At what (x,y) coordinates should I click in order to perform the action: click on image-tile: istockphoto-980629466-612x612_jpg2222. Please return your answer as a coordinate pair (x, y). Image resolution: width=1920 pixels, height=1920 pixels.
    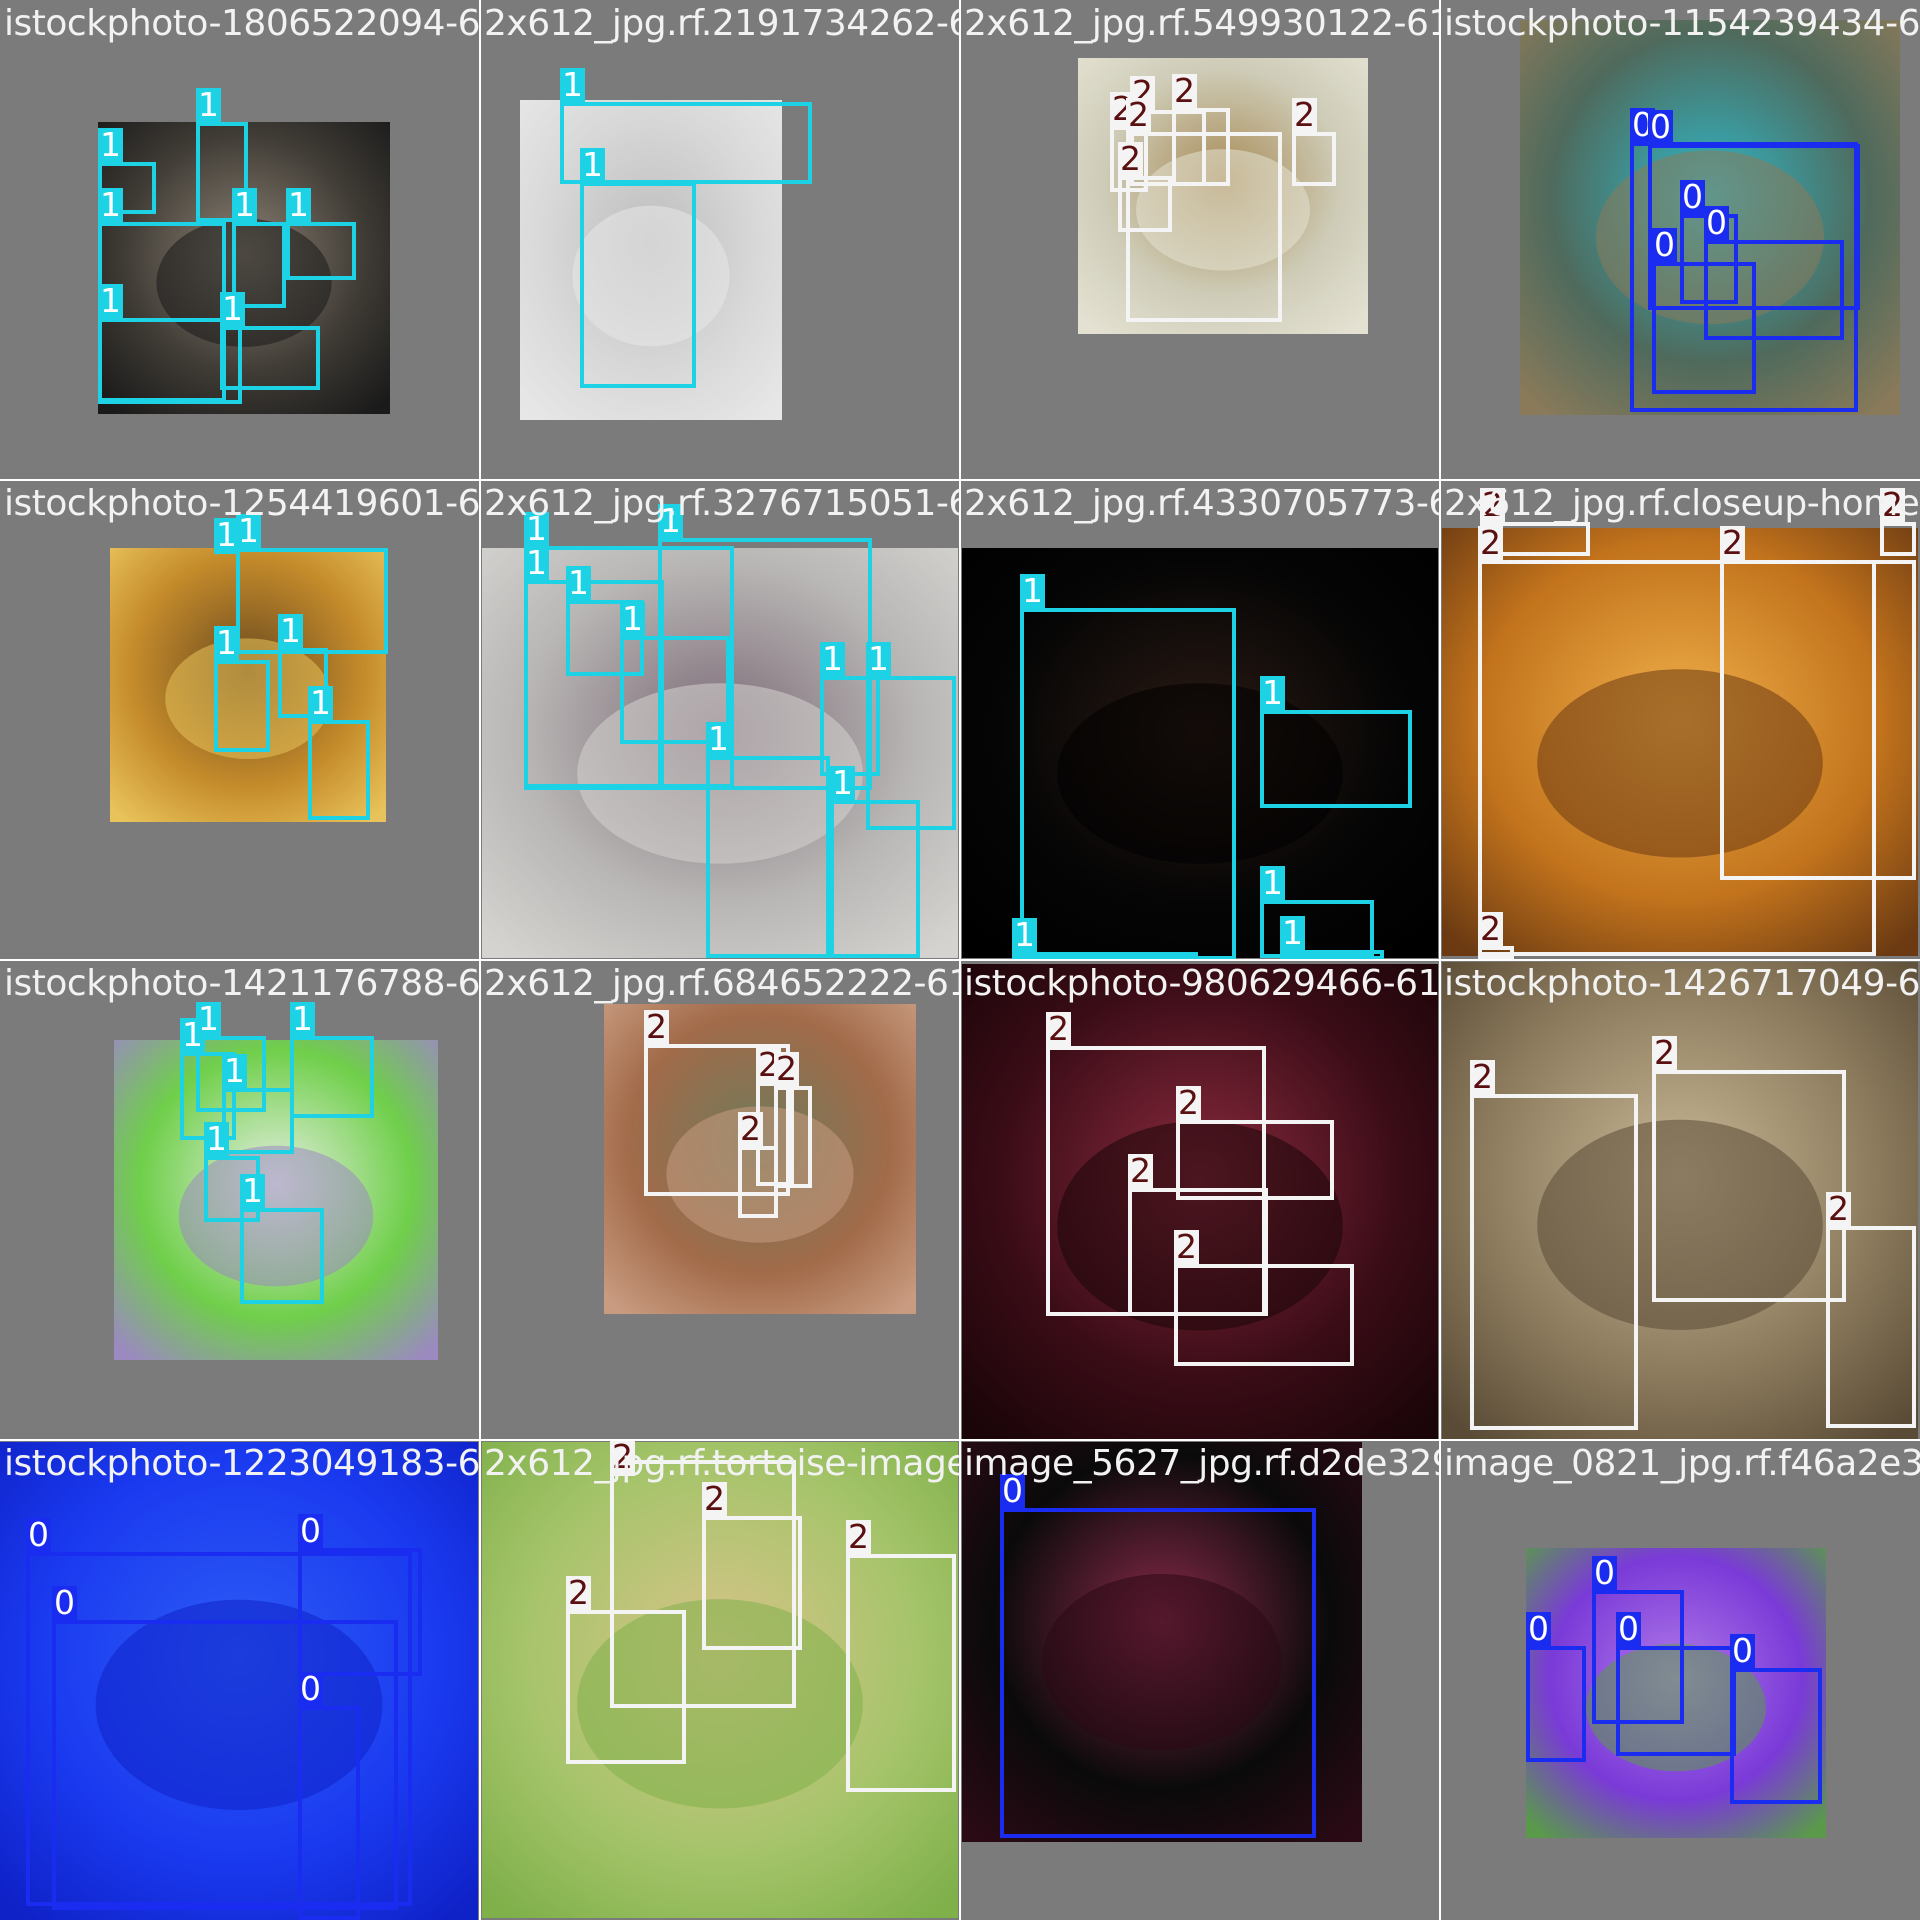
    Looking at the image, I should click on (1200, 1200).